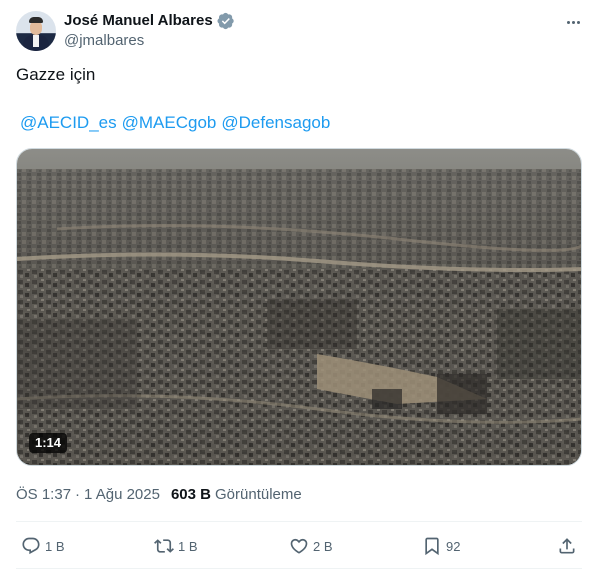  Describe the element at coordinates (299, 568) in the screenshot. I see `divider-bottom` at that location.